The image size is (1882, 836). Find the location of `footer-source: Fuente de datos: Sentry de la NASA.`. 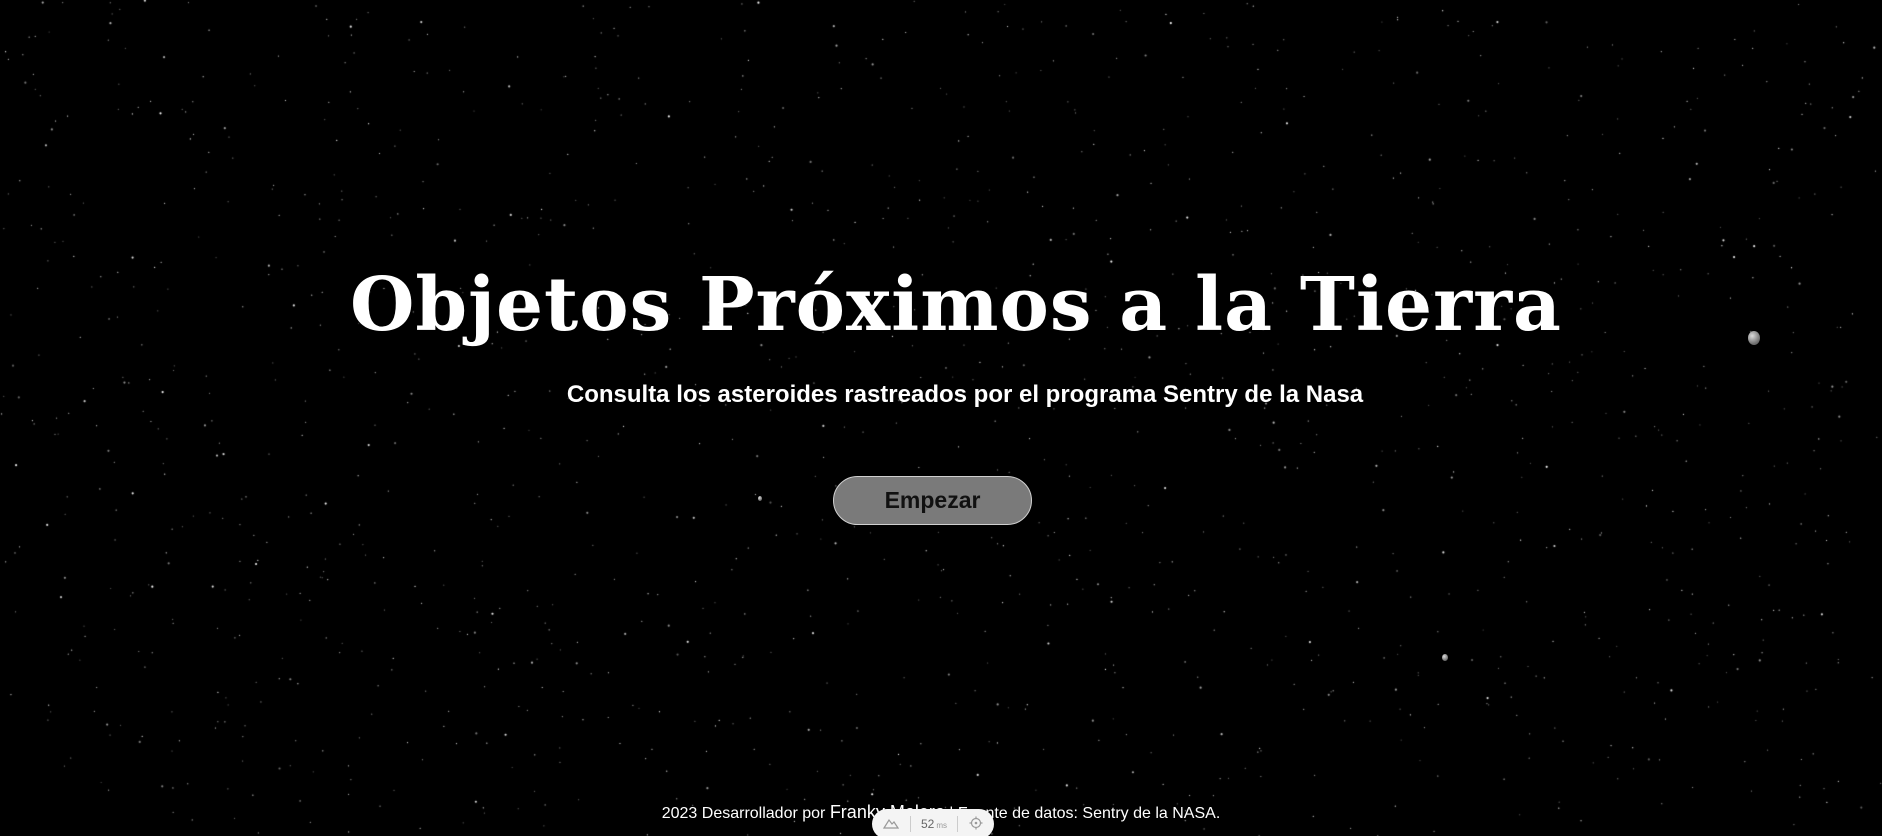

footer-source: Fuente de datos: Sentry de la NASA. is located at coordinates (1089, 813).